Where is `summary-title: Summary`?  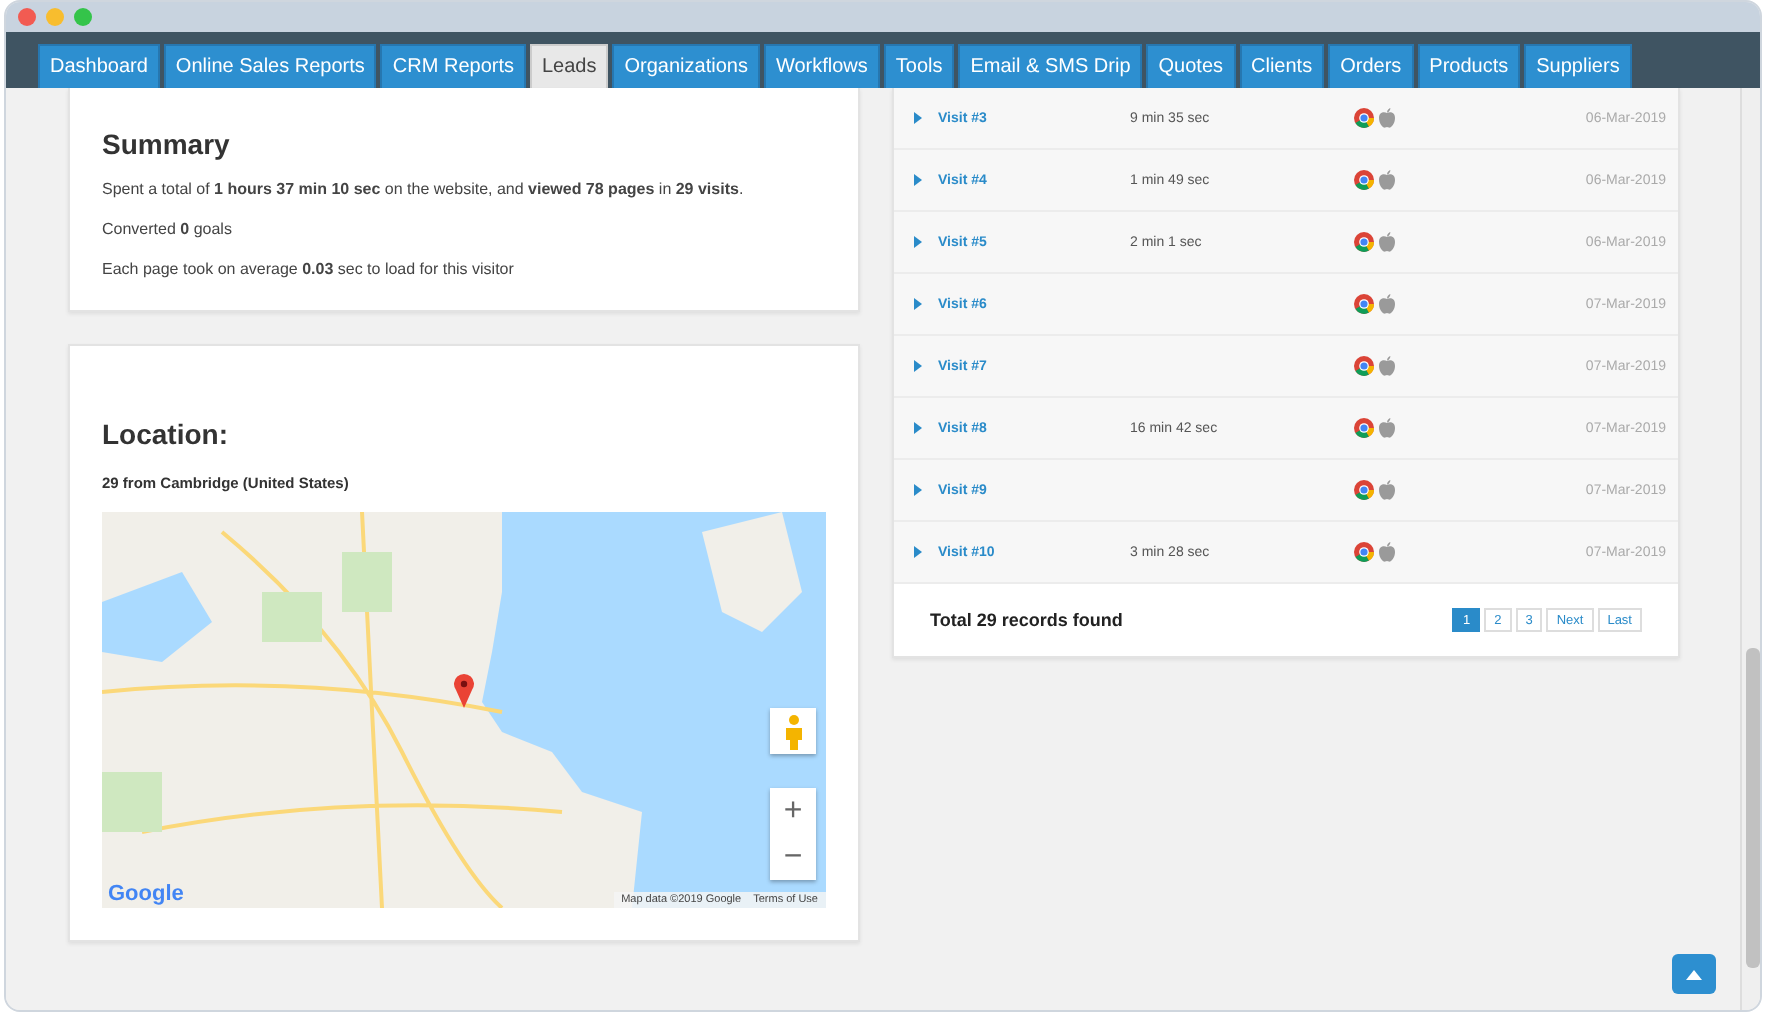
summary-title: Summary is located at coordinates (167, 144).